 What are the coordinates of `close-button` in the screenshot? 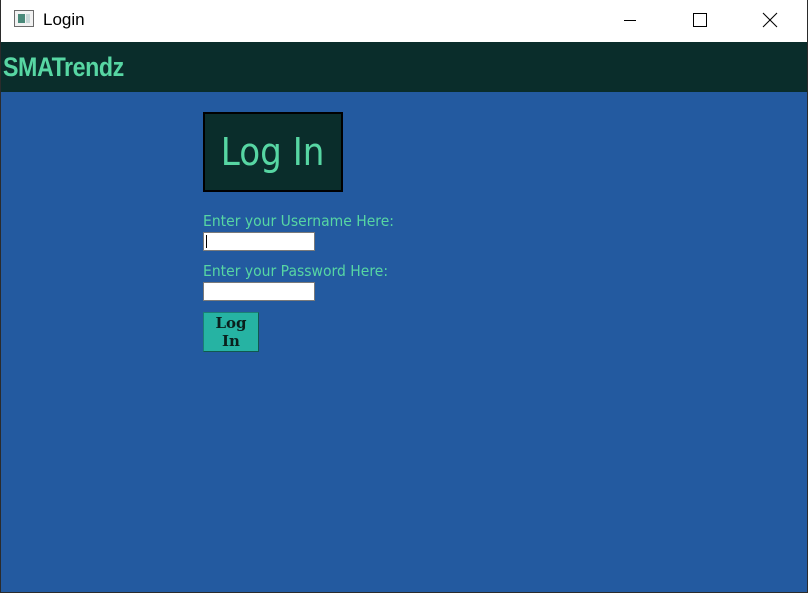 It's located at (770, 20).